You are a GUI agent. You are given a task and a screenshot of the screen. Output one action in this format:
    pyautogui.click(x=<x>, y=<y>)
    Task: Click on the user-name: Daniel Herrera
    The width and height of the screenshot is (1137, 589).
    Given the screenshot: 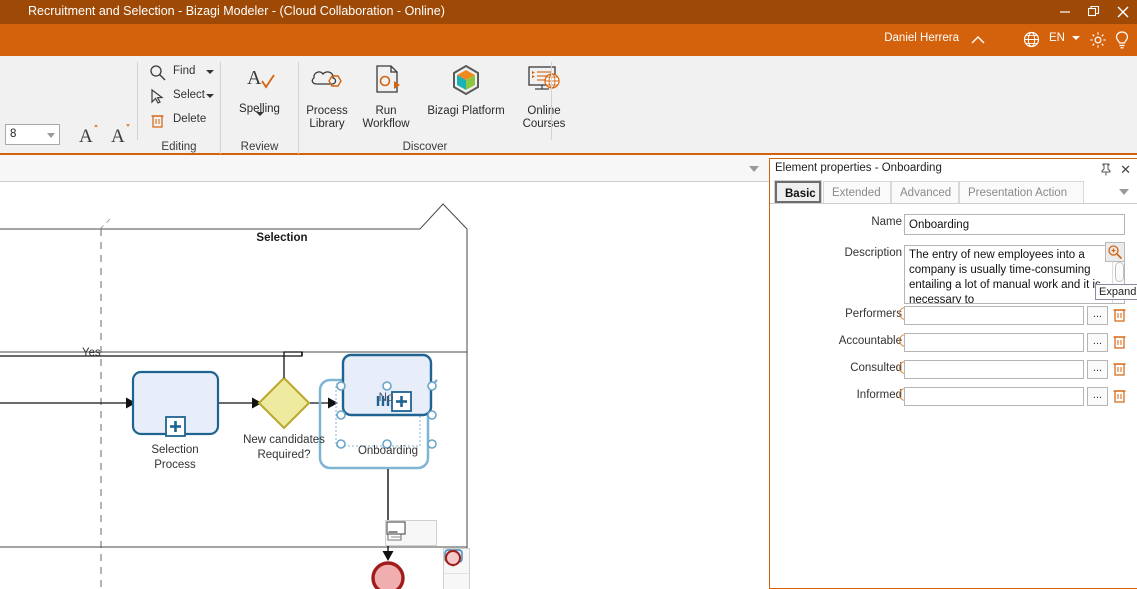 What is the action you would take?
    pyautogui.click(x=921, y=38)
    